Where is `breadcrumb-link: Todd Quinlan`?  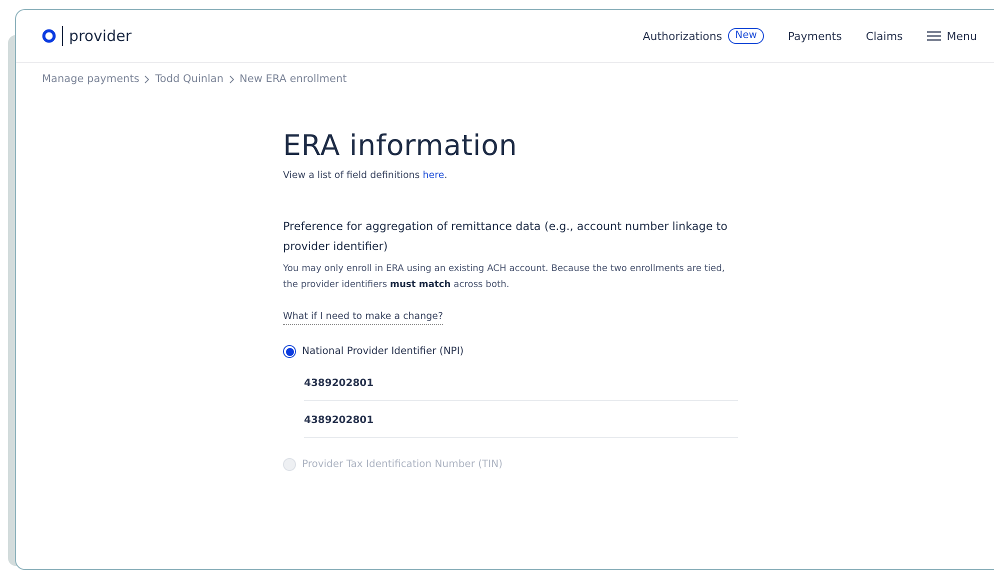 breadcrumb-link: Todd Quinlan is located at coordinates (189, 79).